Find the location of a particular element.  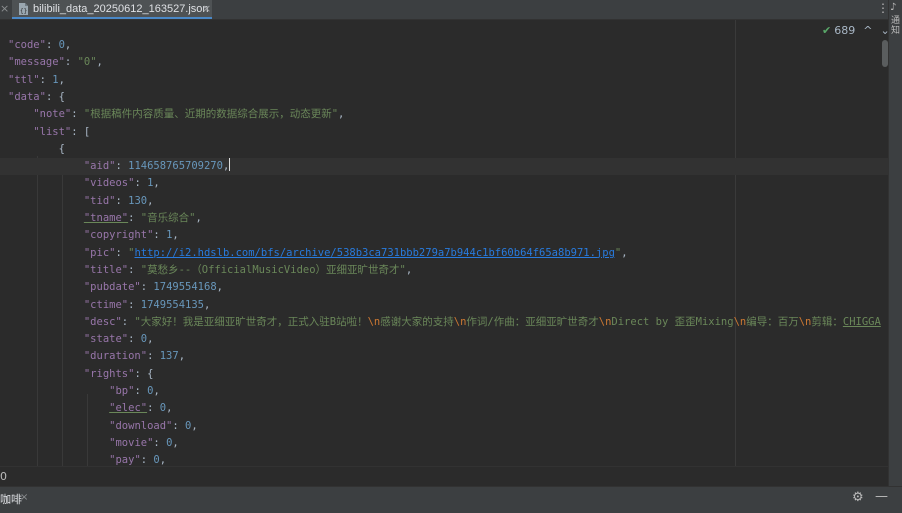

code-token: Direct by 歪歪Mixing is located at coordinates (672, 321).